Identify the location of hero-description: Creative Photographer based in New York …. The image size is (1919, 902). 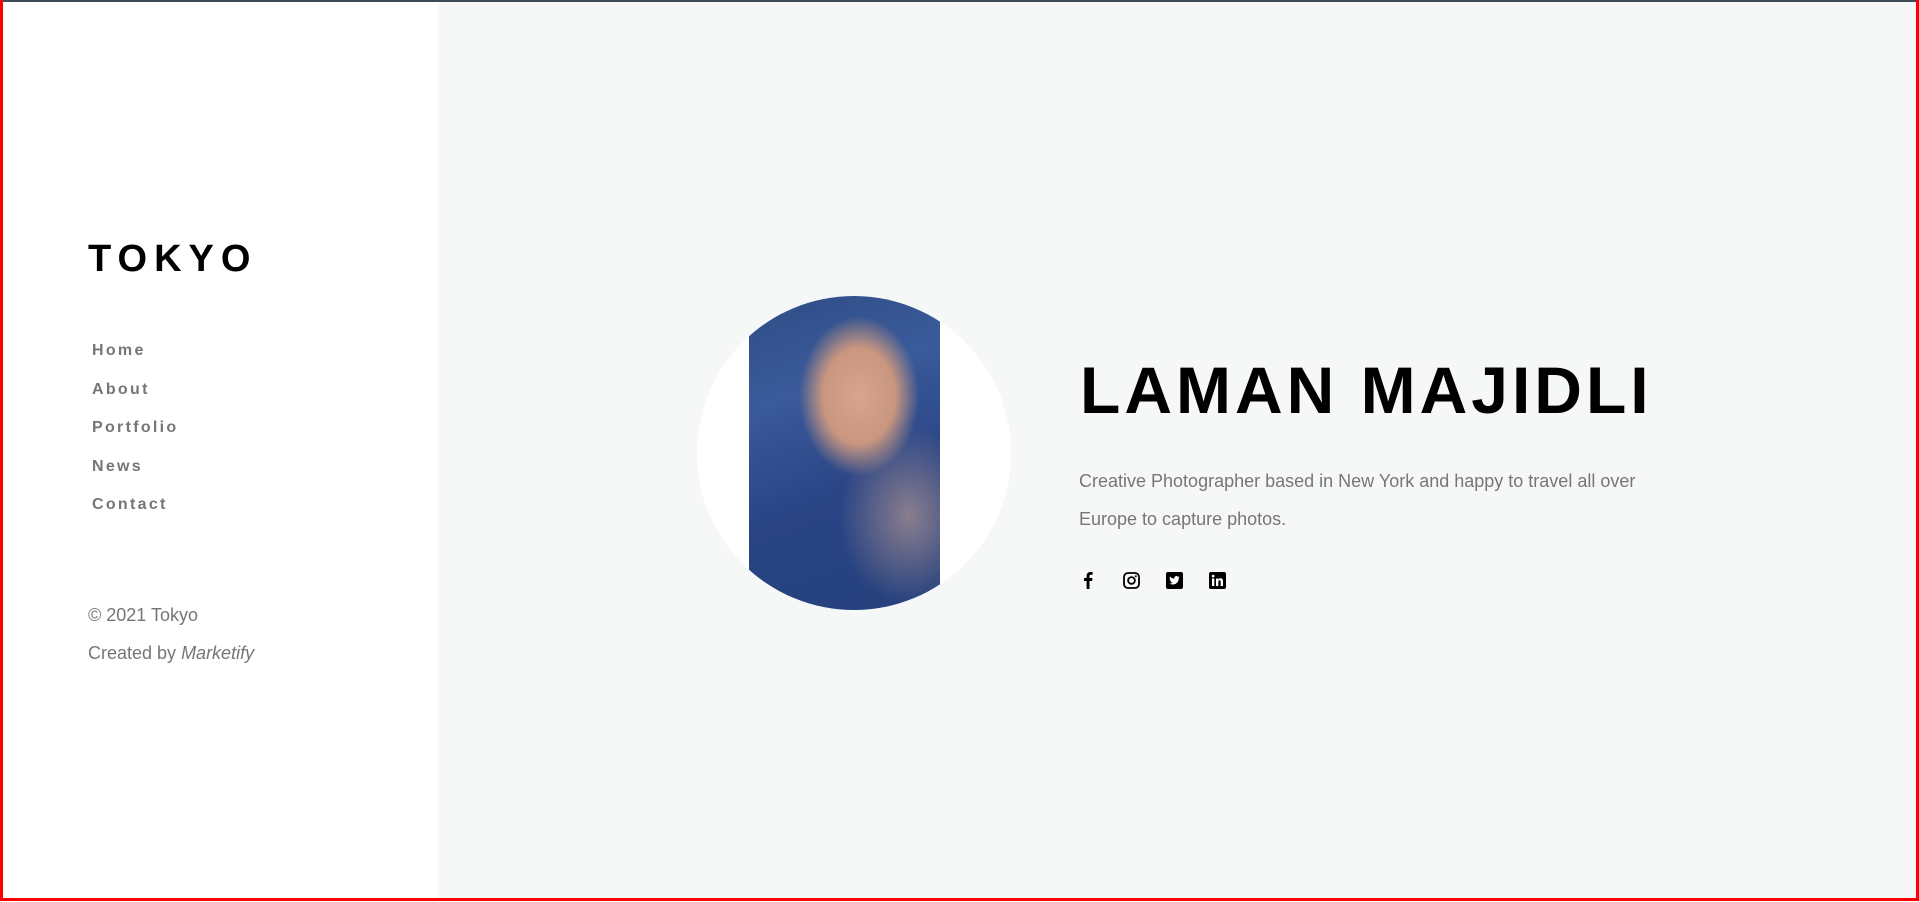
(1357, 500).